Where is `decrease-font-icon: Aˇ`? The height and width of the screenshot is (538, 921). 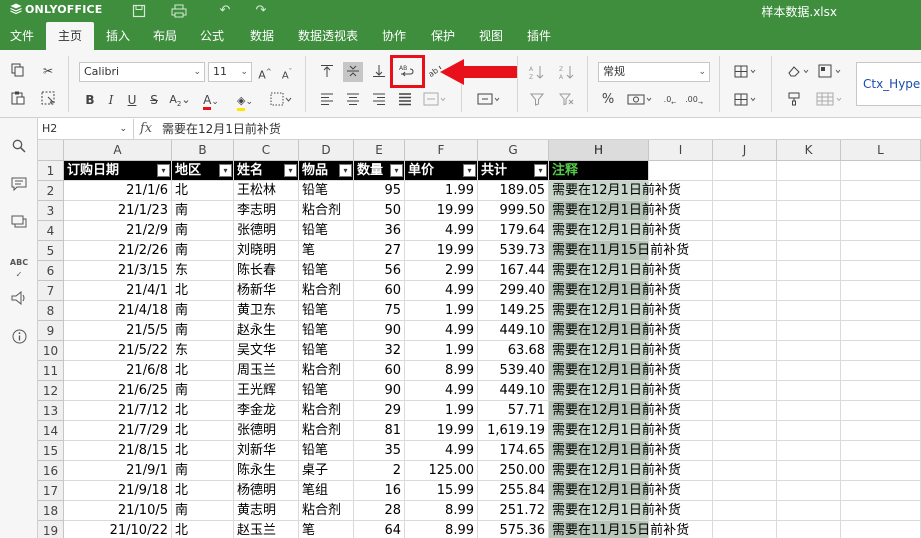 decrease-font-icon: Aˇ is located at coordinates (287, 72).